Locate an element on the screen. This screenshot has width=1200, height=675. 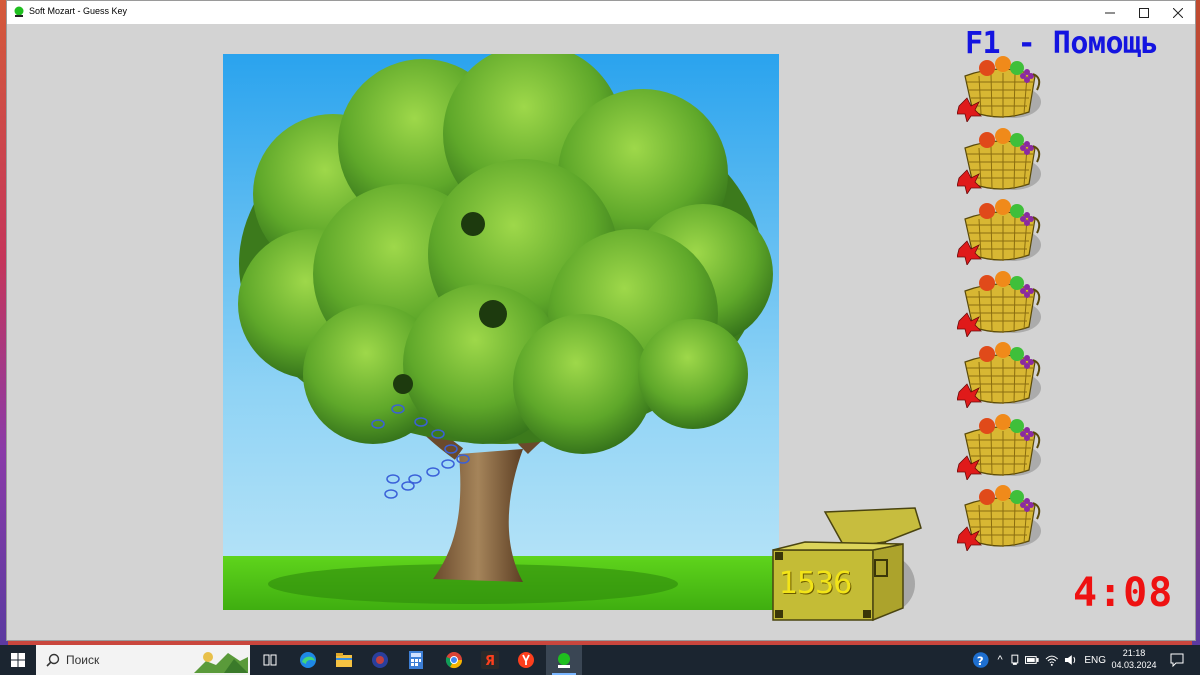
chevron-up-icon: ^ is located at coordinates (1000, 660).